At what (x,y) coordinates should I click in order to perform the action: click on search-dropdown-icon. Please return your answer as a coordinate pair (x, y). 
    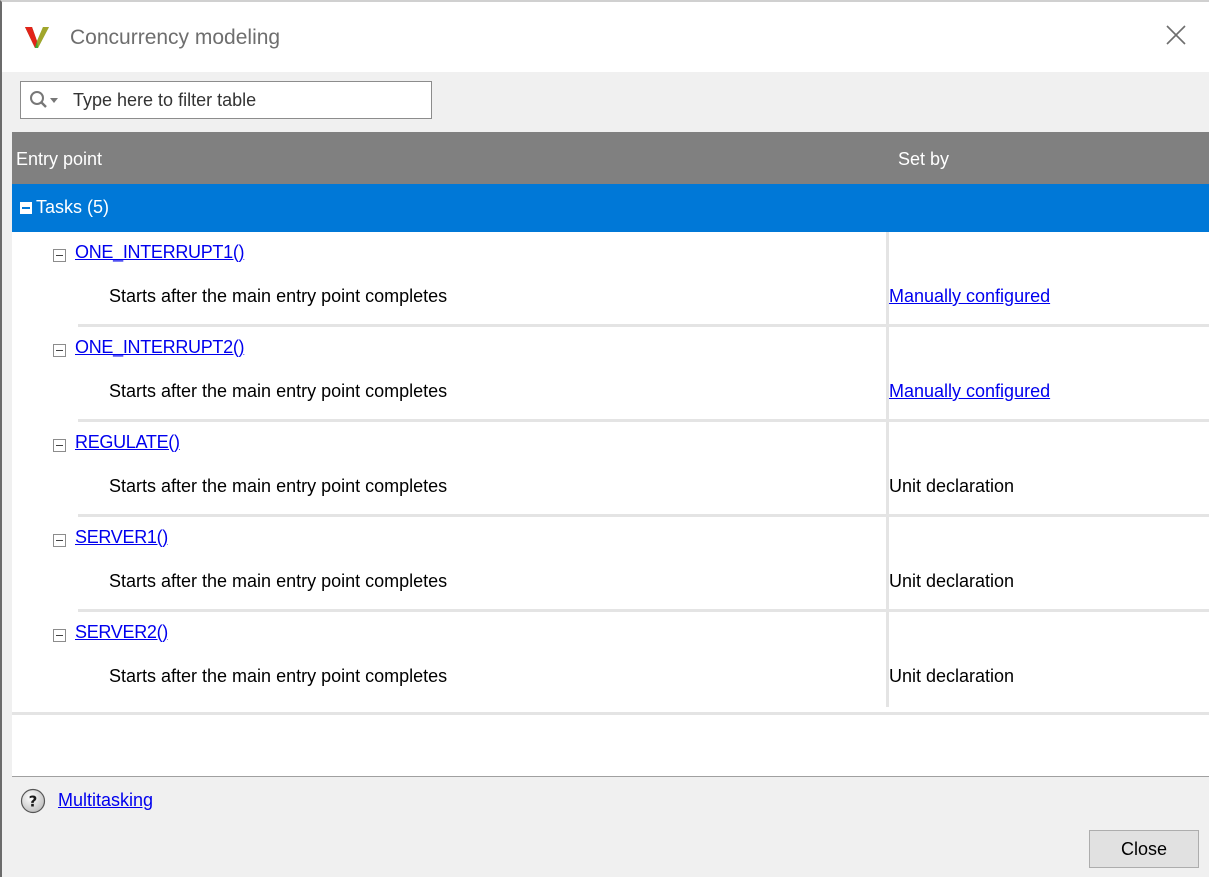
    Looking at the image, I should click on (45, 100).